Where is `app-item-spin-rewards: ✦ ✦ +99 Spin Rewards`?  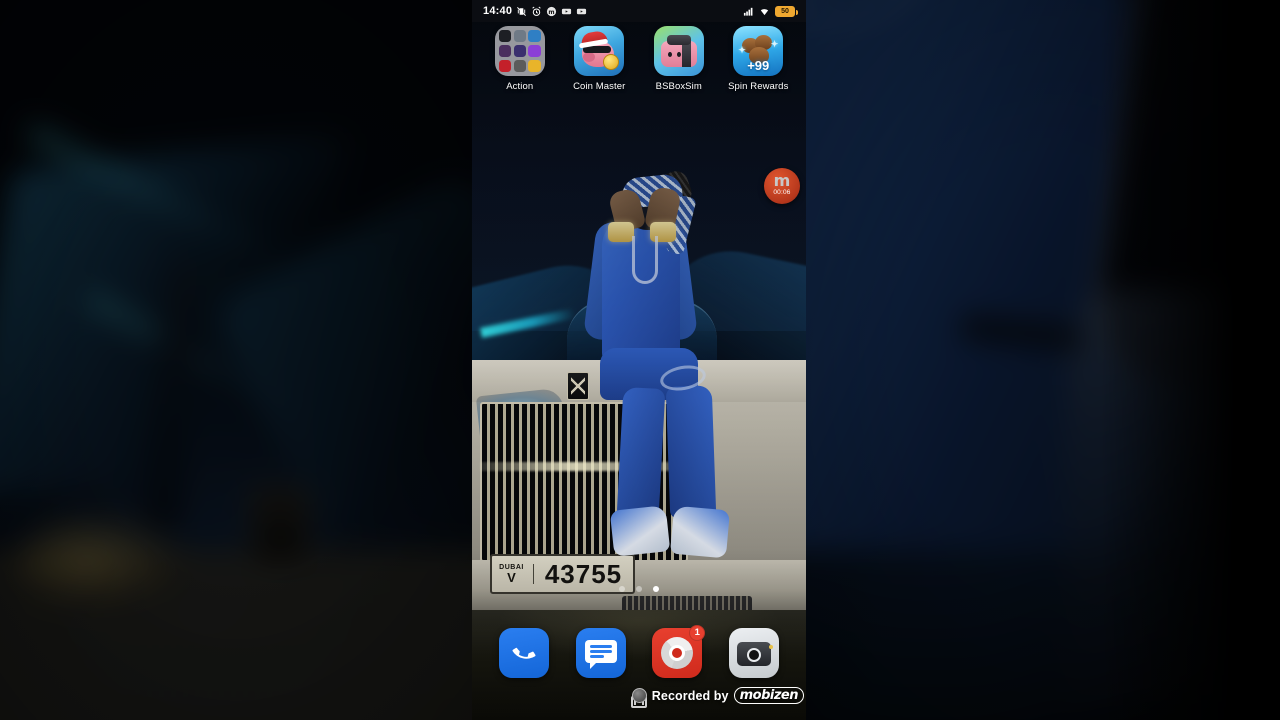
app-item-spin-rewards: ✦ ✦ +99 Spin Rewards is located at coordinates (758, 59).